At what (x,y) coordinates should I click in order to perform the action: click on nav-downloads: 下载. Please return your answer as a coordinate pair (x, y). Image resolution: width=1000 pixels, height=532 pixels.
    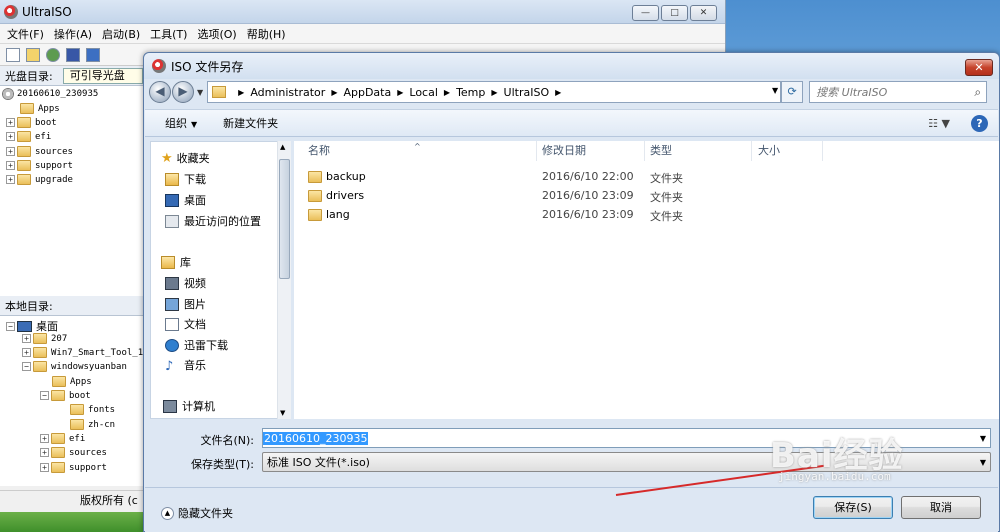
    Looking at the image, I should click on (185, 179).